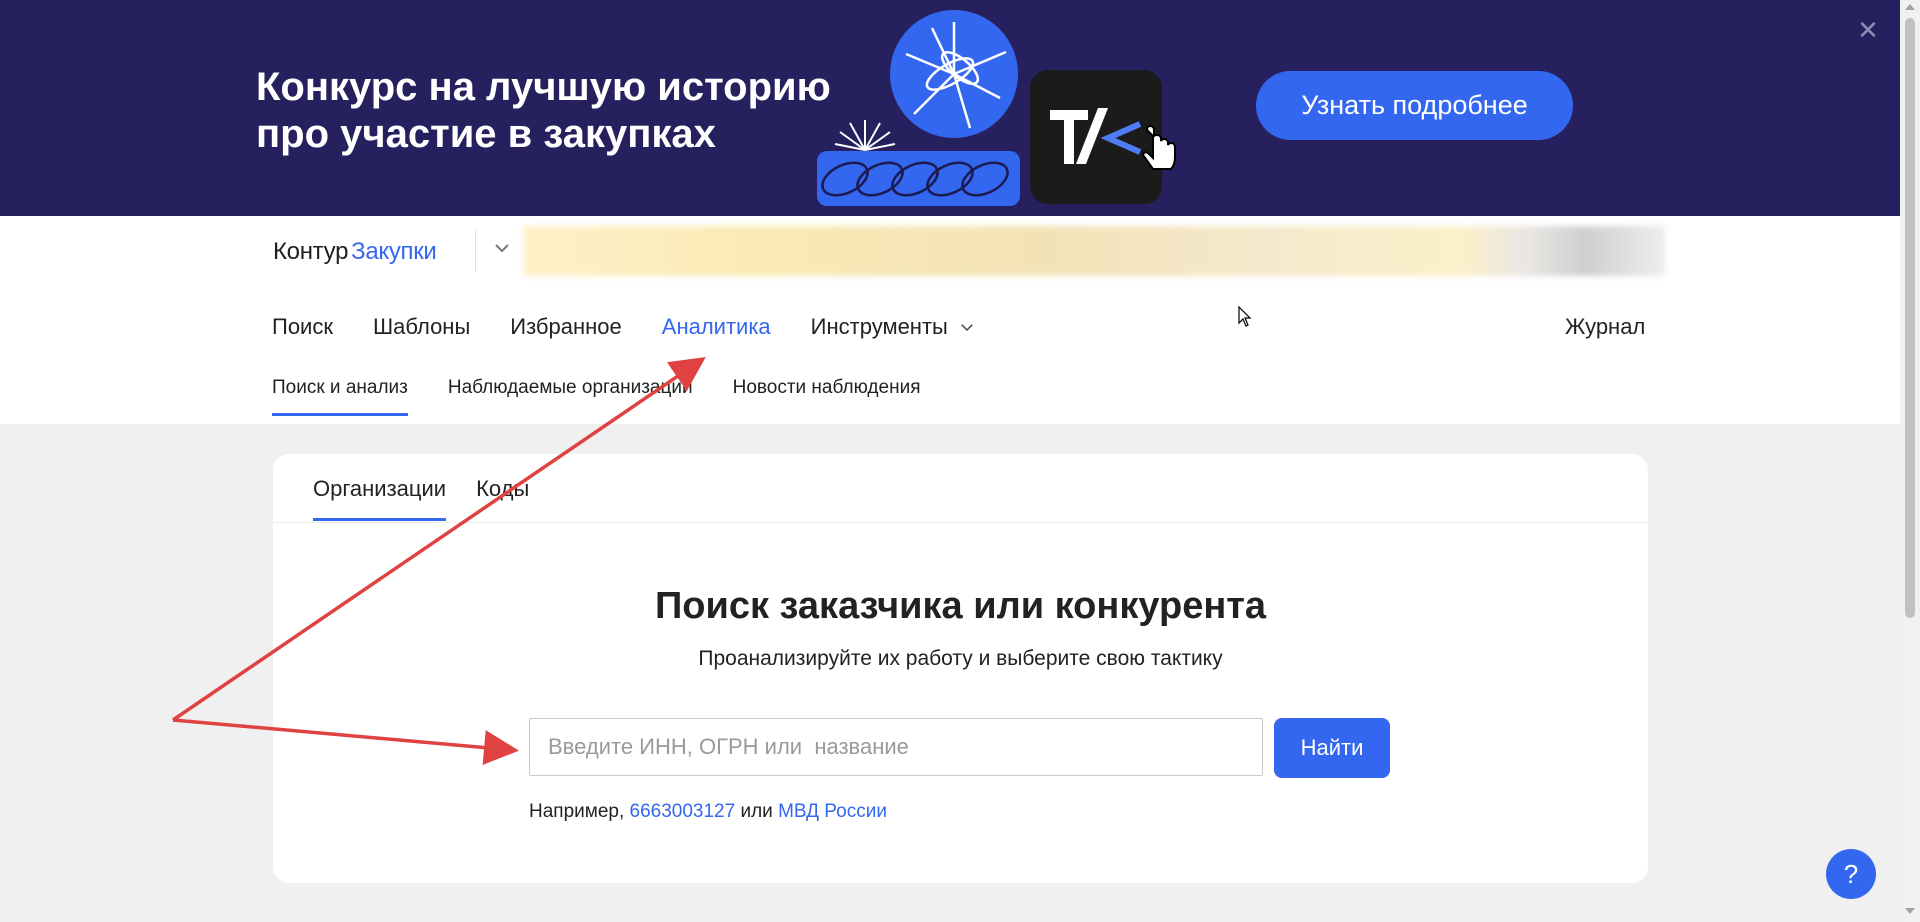  I want to click on page-scrollbar, so click(1910, 461).